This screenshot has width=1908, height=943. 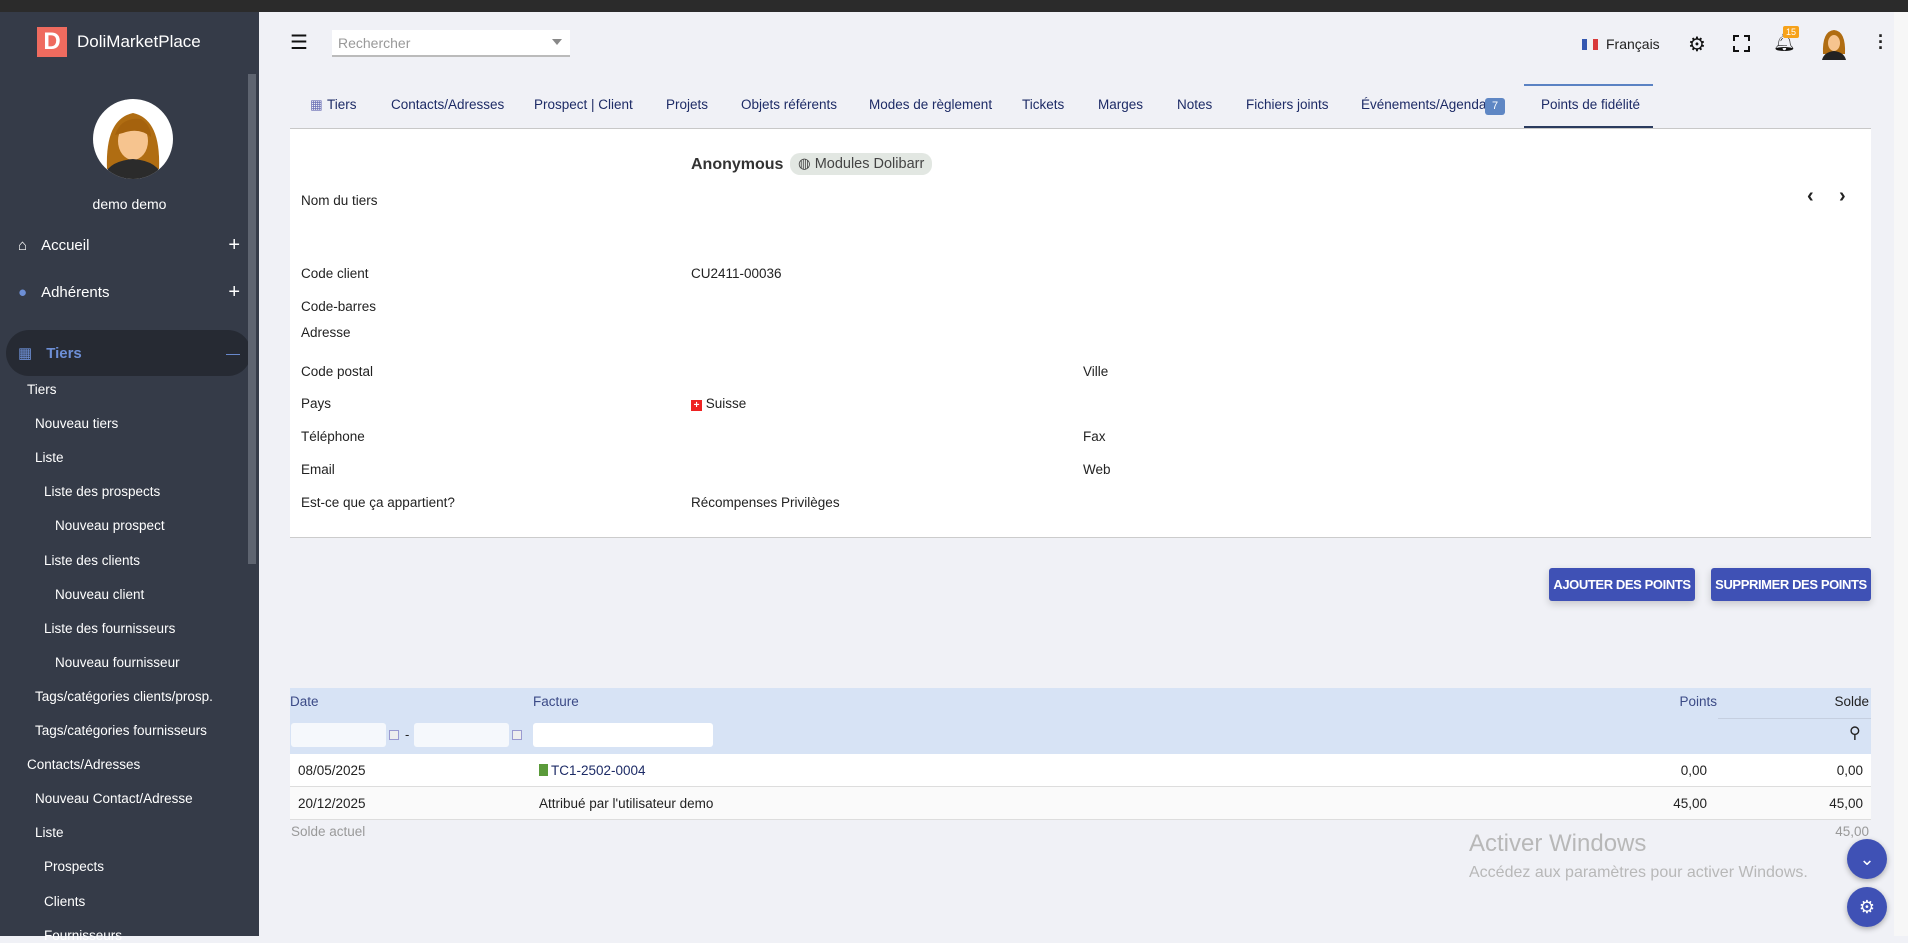 What do you see at coordinates (556, 701) in the screenshot?
I see `column-invoice: Facture` at bounding box center [556, 701].